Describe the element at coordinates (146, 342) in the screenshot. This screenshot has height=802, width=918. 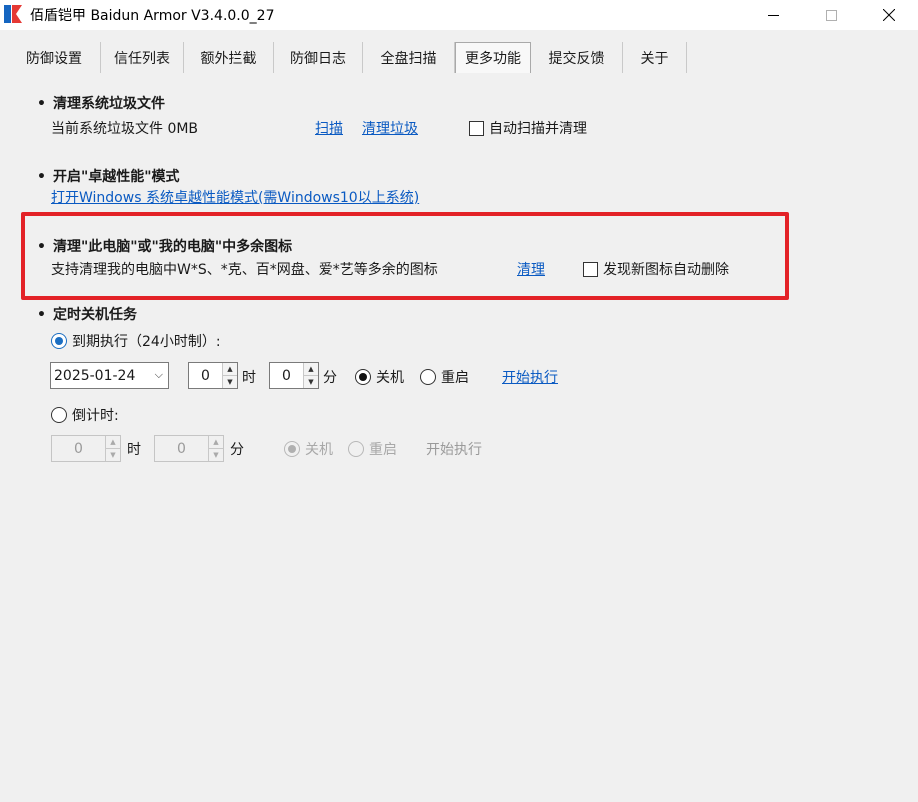
I see `scheduled-radio-label: 到期执行（24小时制）:` at that location.